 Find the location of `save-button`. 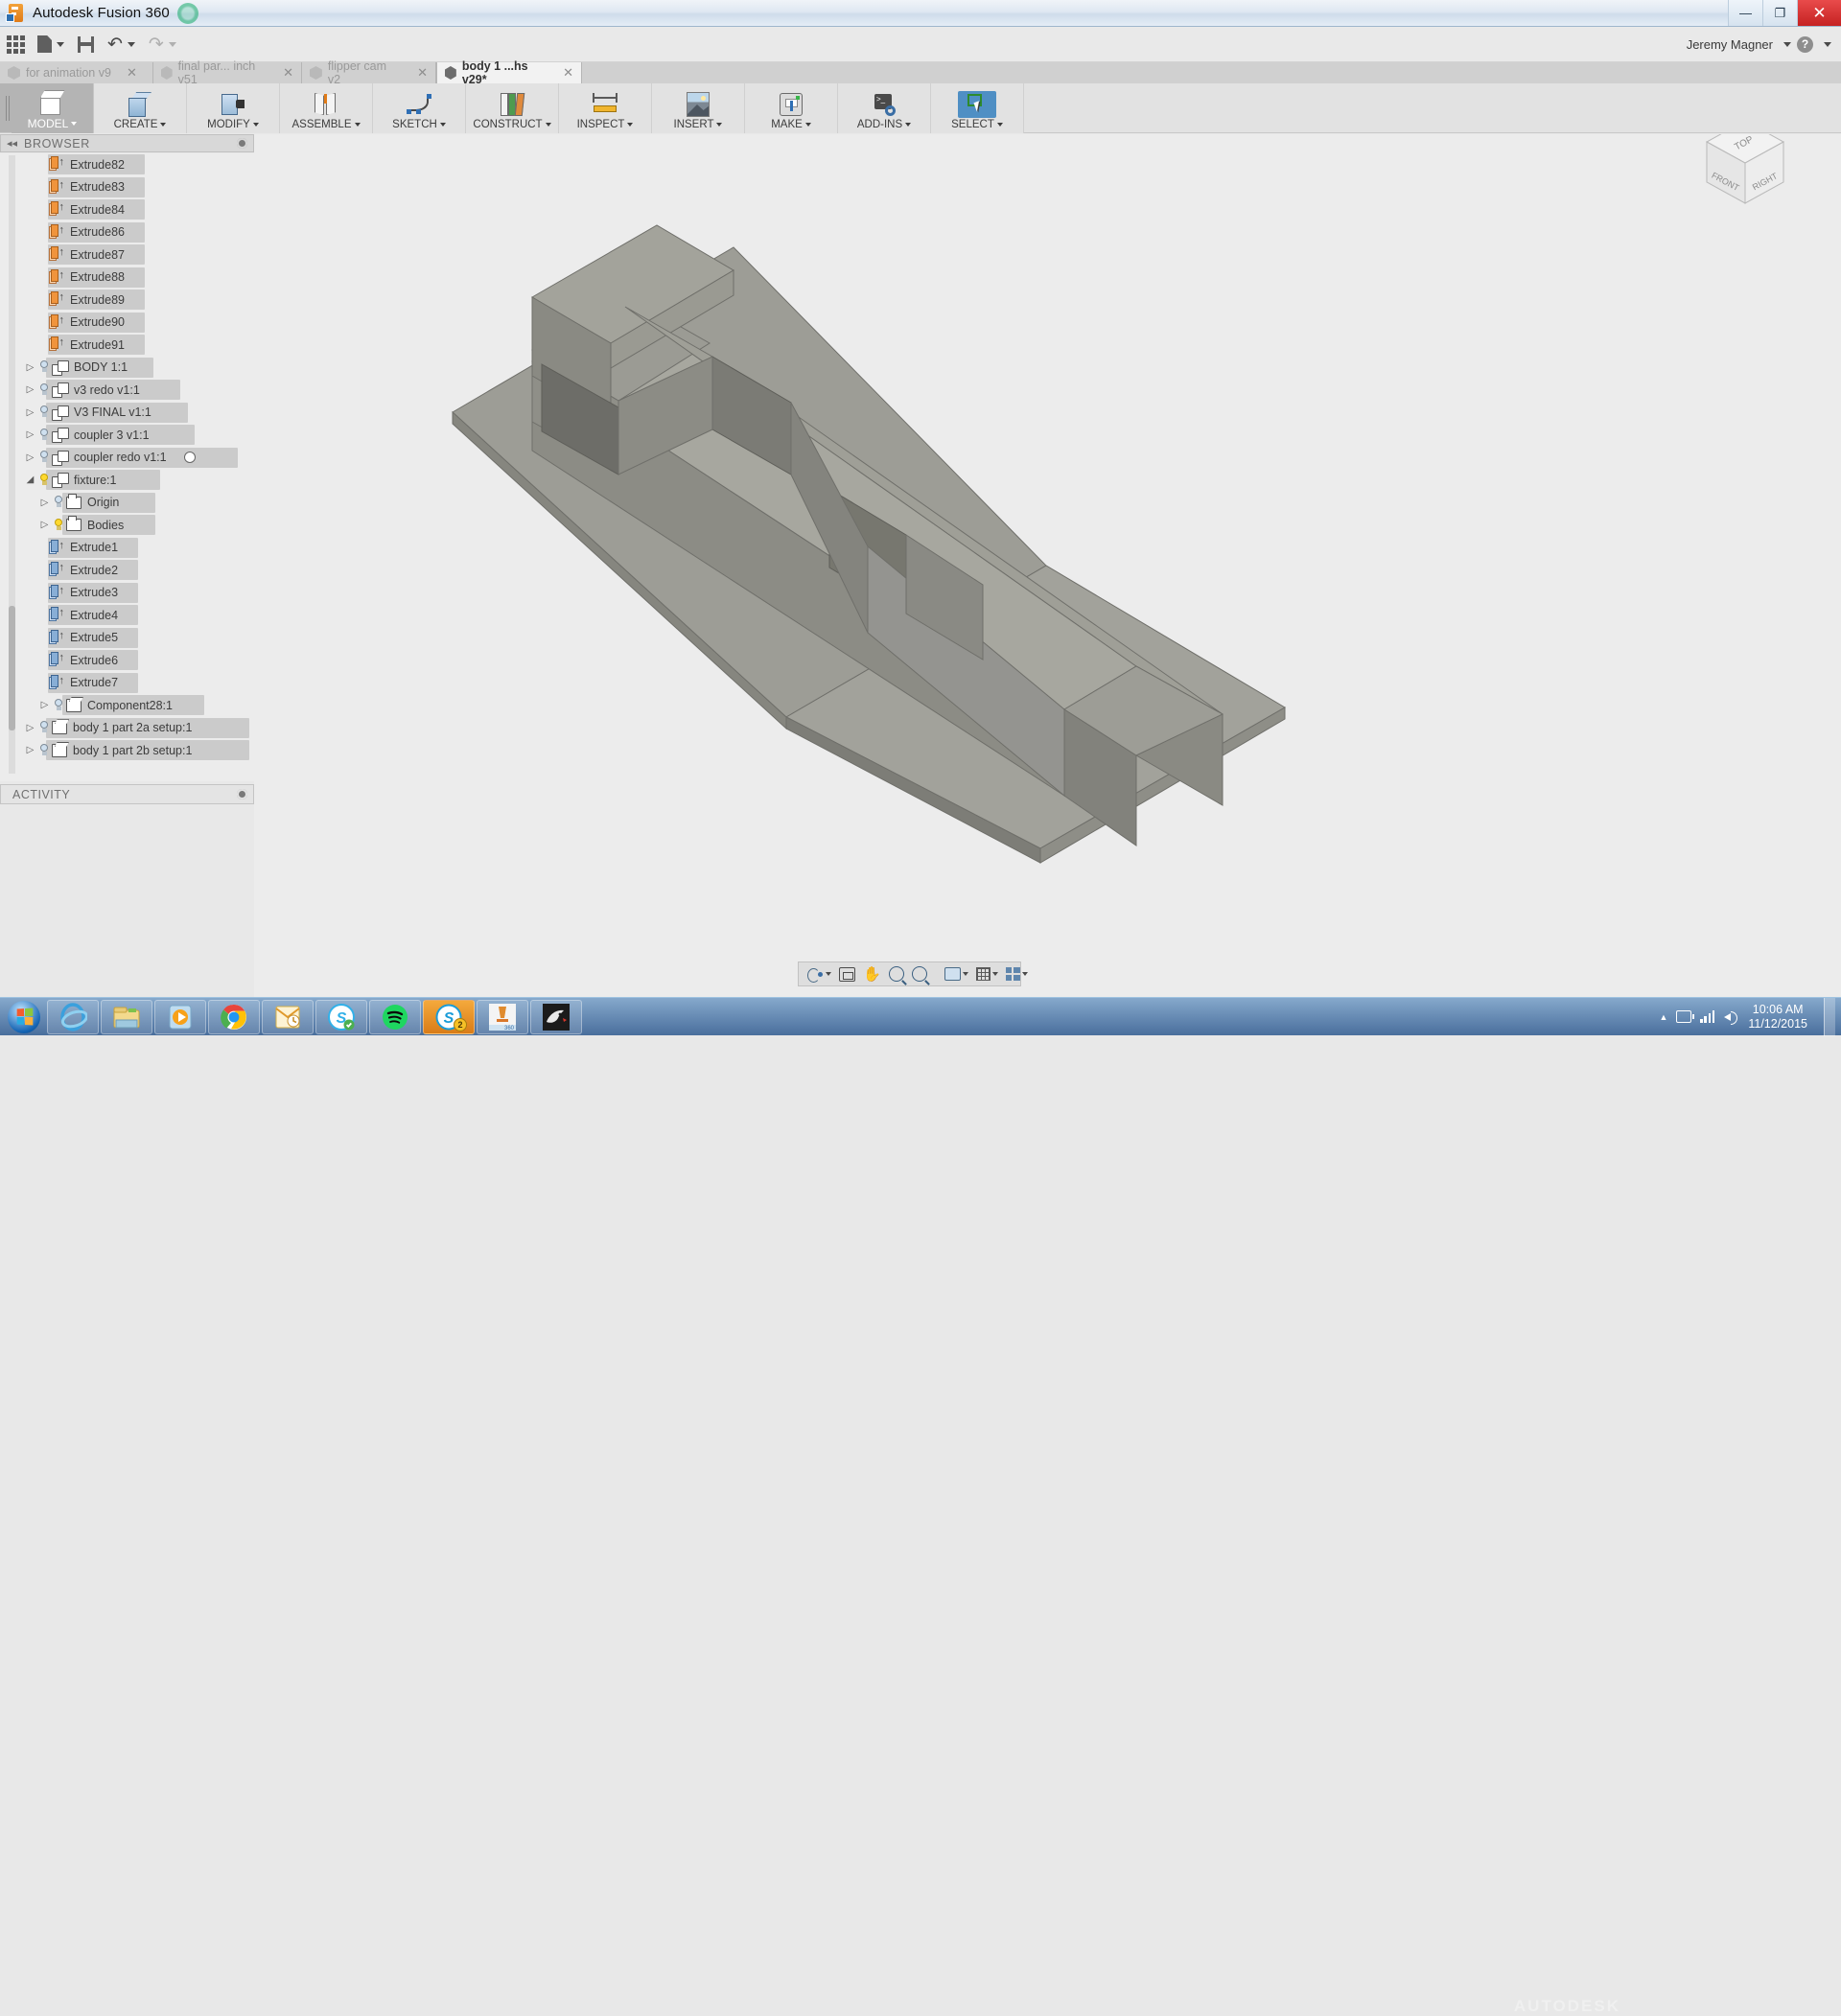

save-button is located at coordinates (86, 44).